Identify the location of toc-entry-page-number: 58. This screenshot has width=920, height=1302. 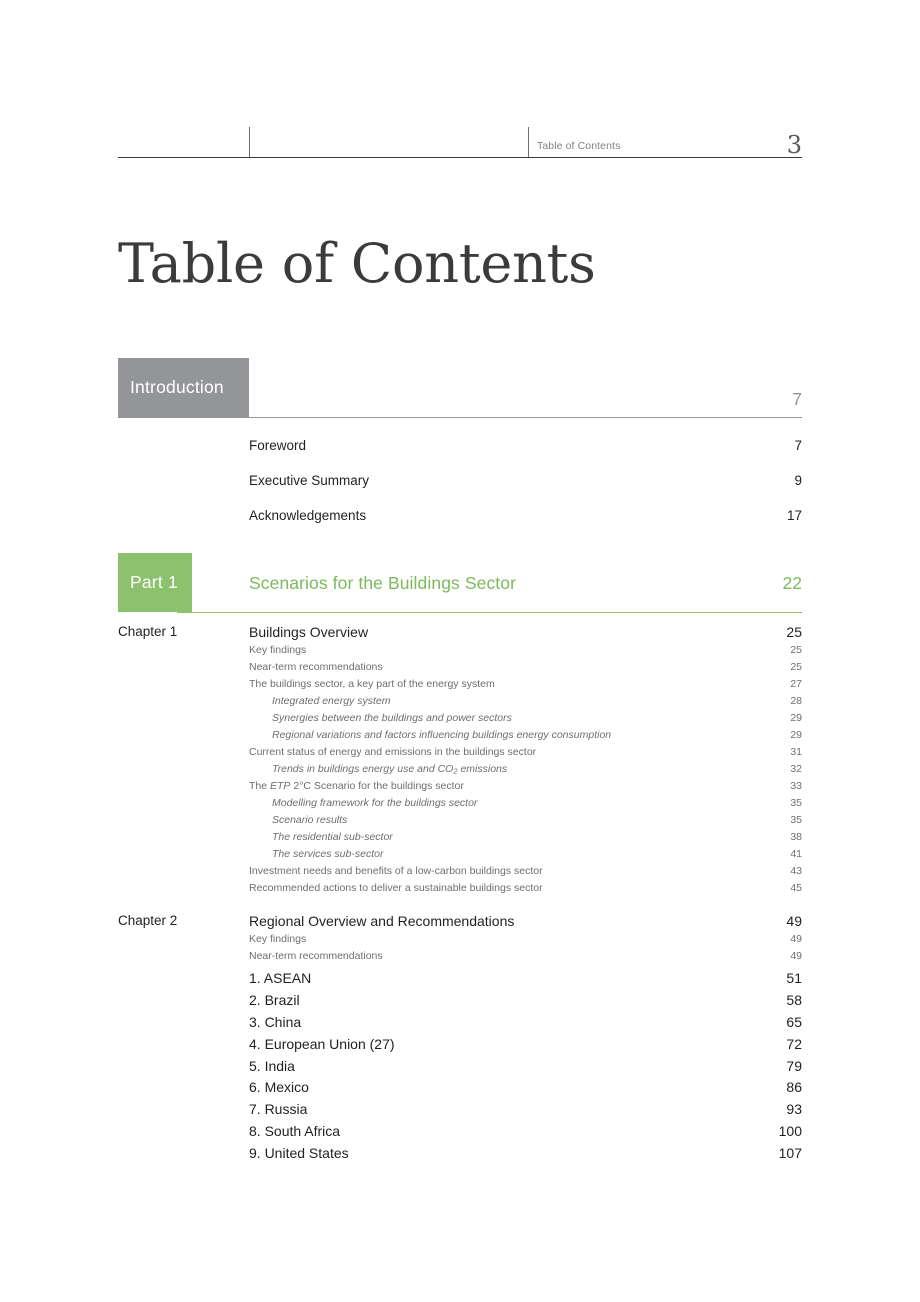
(794, 1000).